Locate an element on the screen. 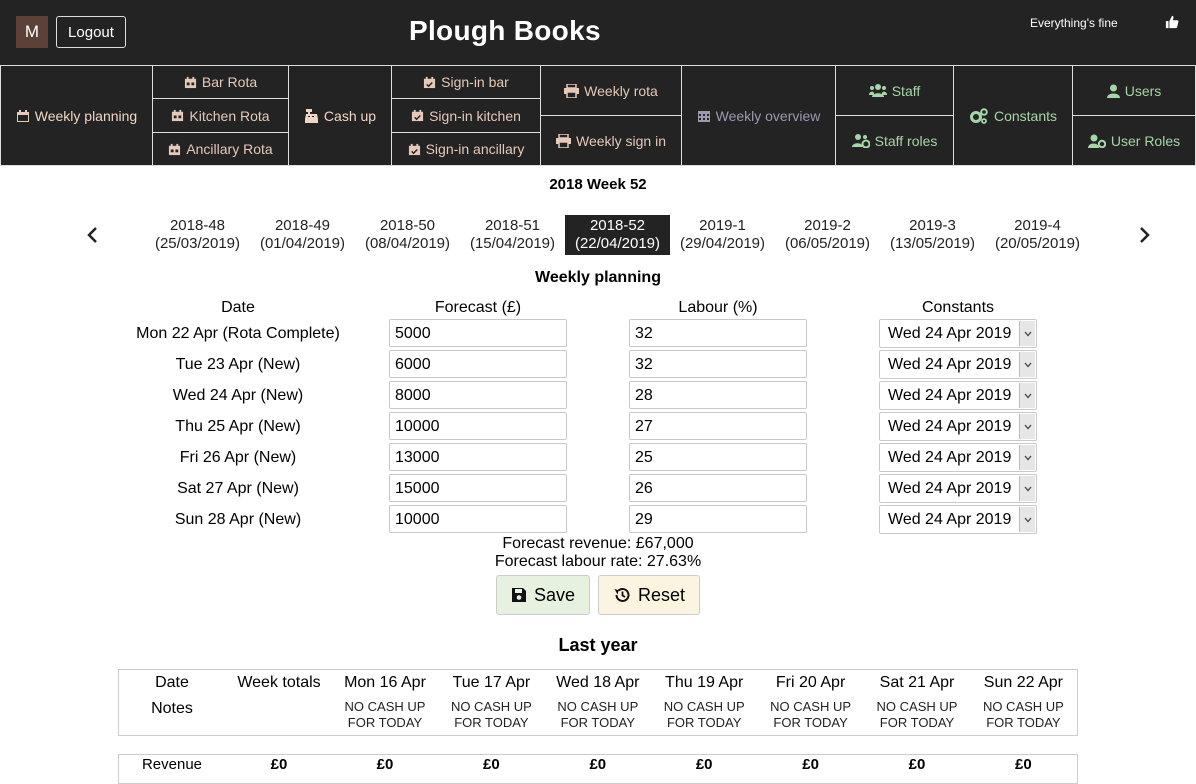 Image resolution: width=1196 pixels, height=784 pixels. thumbs-up-icon is located at coordinates (1172, 22).